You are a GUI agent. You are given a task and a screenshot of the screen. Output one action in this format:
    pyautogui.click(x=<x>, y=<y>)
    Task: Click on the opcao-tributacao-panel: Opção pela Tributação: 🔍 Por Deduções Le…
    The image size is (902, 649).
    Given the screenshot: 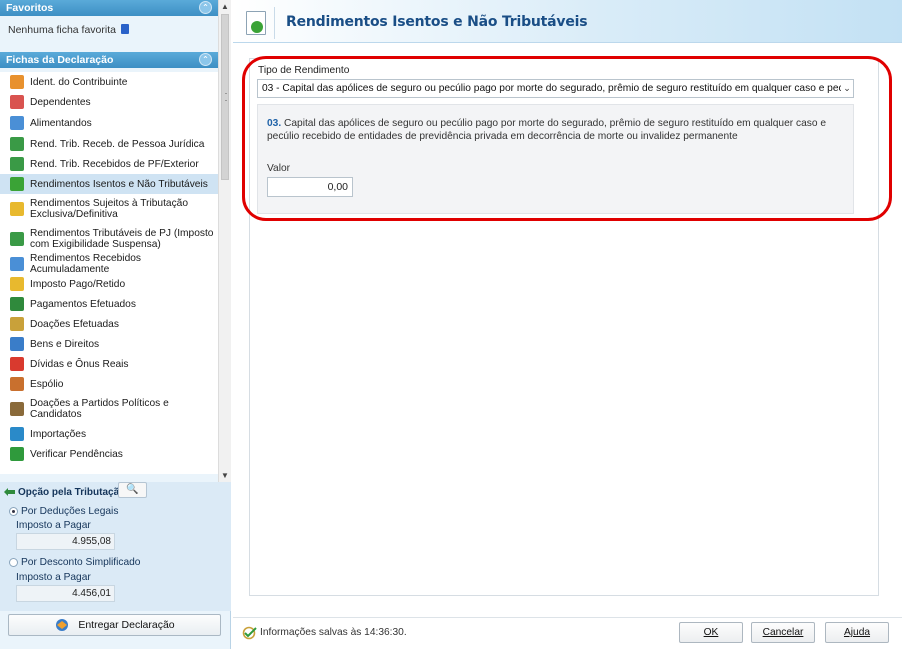 What is the action you would take?
    pyautogui.click(x=115, y=546)
    